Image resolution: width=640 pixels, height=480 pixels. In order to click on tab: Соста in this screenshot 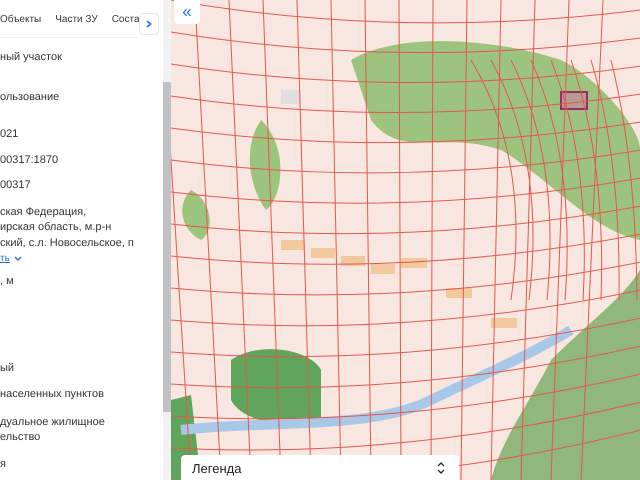, I will do `click(126, 18)`.